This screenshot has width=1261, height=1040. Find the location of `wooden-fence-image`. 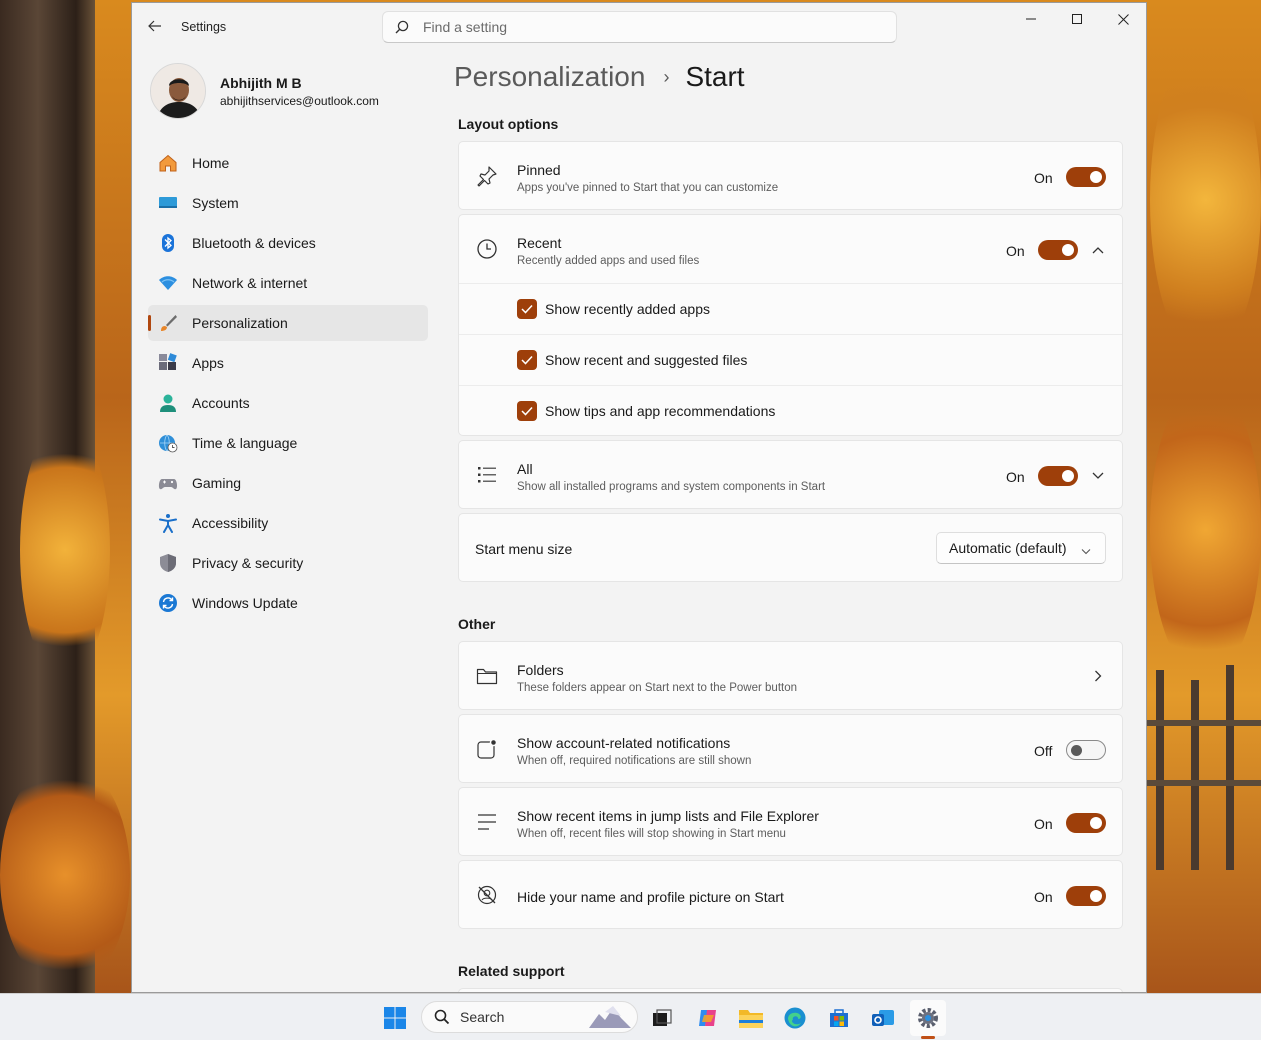

wooden-fence-image is located at coordinates (1203, 767).